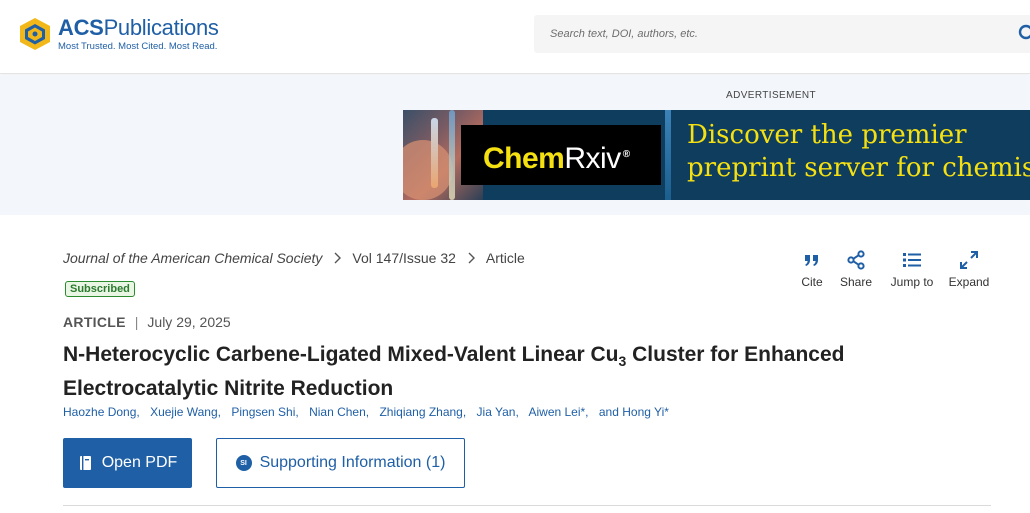  Describe the element at coordinates (185, 412) in the screenshot. I see `author-link: Xuejie Wang,` at that location.